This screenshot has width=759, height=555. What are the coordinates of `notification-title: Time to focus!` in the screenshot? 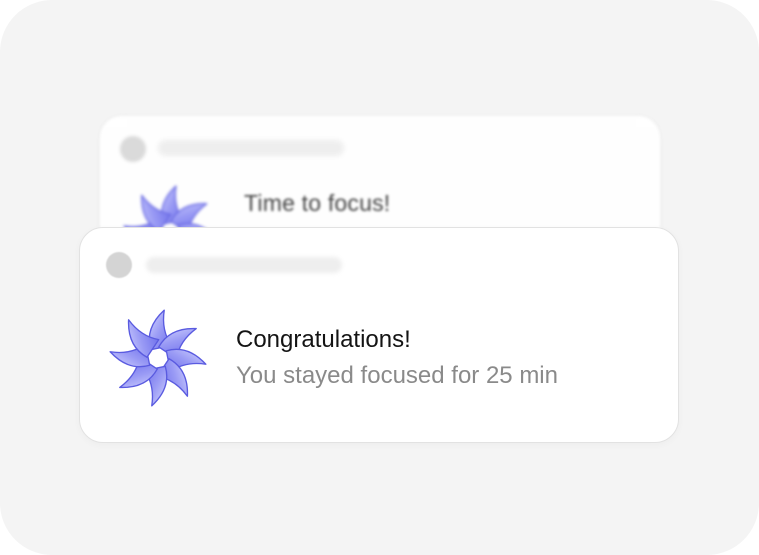 It's located at (317, 203).